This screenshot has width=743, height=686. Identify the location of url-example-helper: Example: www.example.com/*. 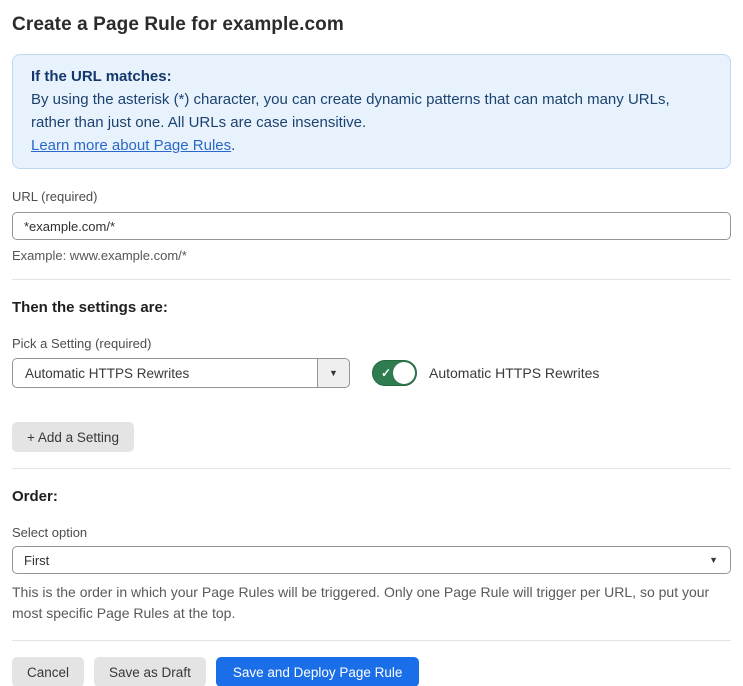
(99, 255).